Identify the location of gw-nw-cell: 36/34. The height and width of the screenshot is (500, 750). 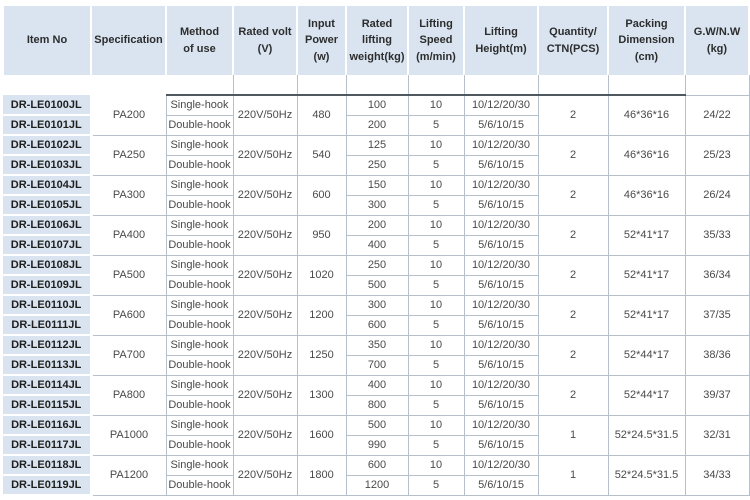
(717, 275).